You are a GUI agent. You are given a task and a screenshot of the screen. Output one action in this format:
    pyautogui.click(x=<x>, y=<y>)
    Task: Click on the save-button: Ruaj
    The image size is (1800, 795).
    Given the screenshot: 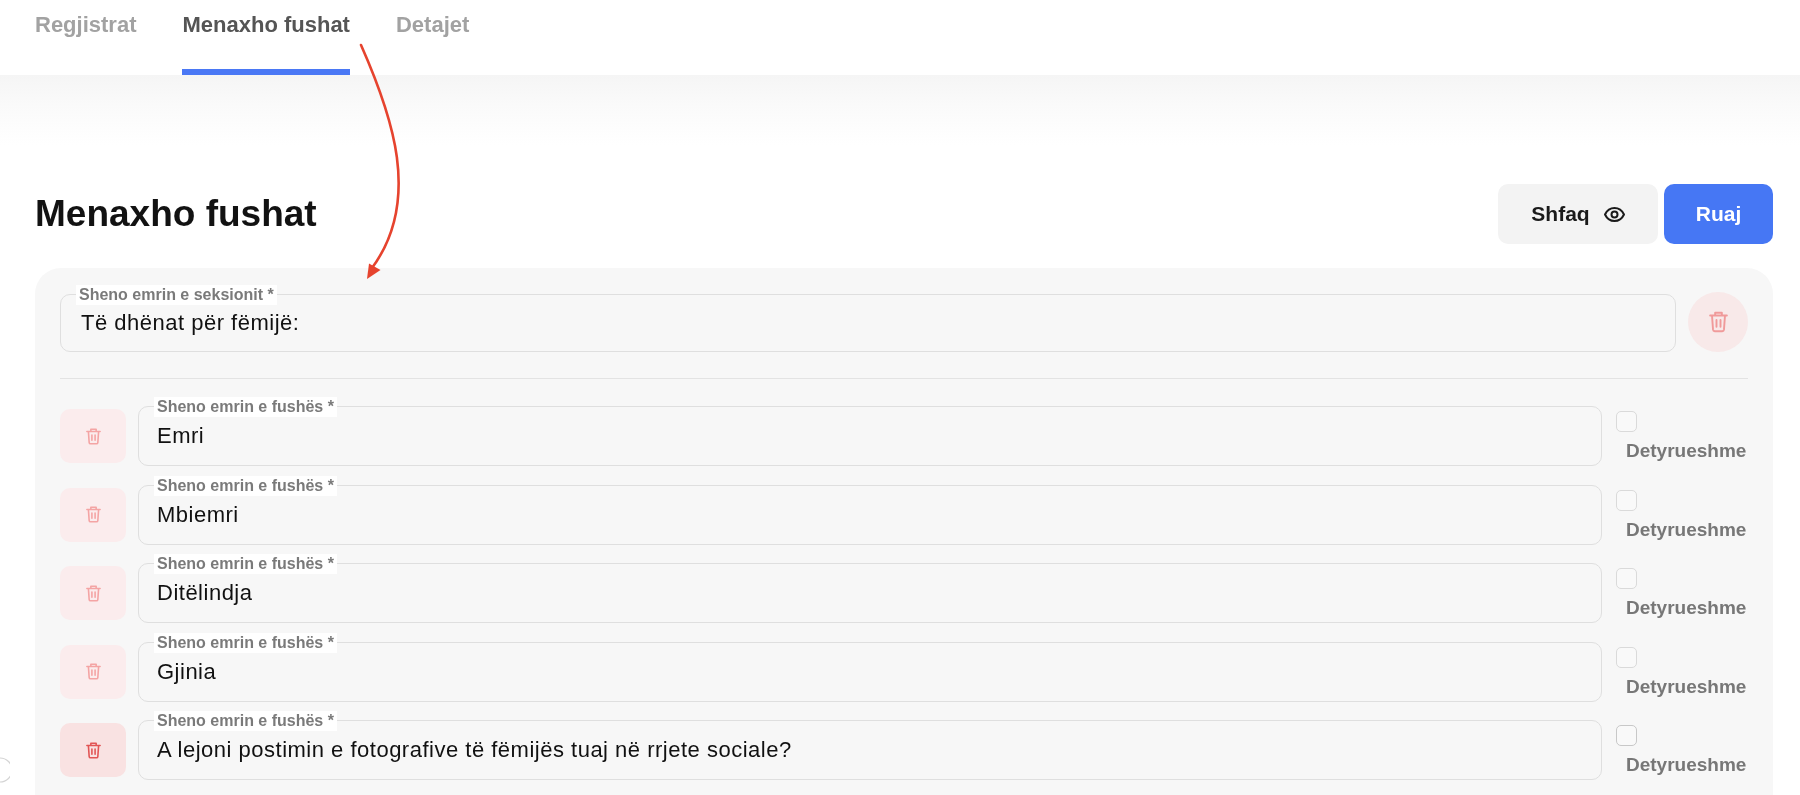 What is the action you would take?
    pyautogui.click(x=1718, y=214)
    